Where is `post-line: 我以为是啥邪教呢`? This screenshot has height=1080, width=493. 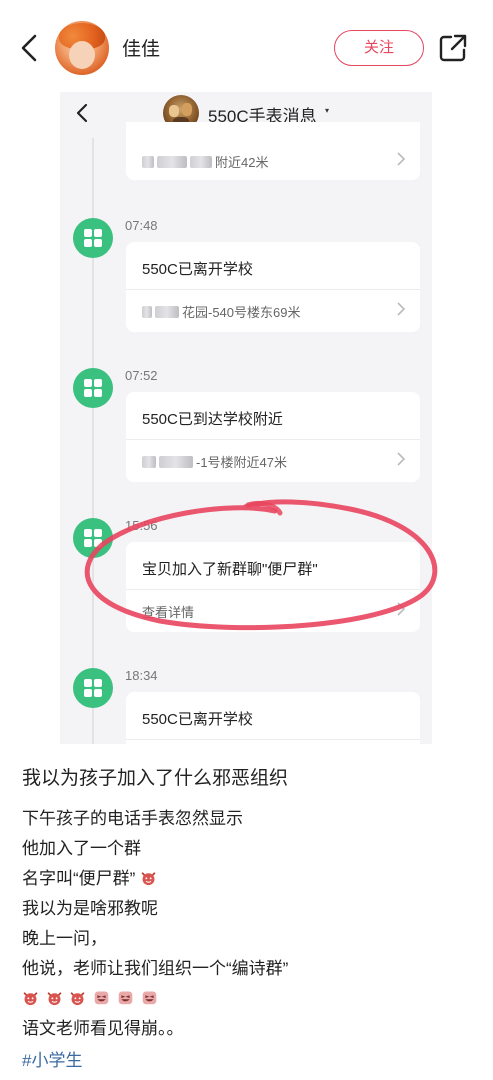
post-line: 我以为是啥邪教呢 is located at coordinates (90, 908).